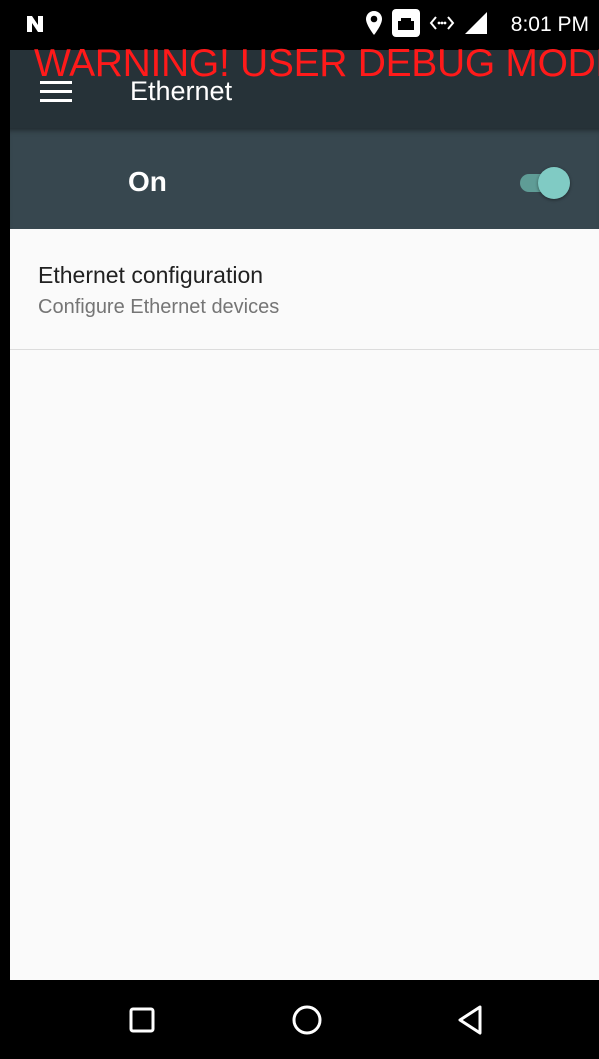 Image resolution: width=599 pixels, height=1059 pixels. I want to click on location-icon, so click(374, 25).